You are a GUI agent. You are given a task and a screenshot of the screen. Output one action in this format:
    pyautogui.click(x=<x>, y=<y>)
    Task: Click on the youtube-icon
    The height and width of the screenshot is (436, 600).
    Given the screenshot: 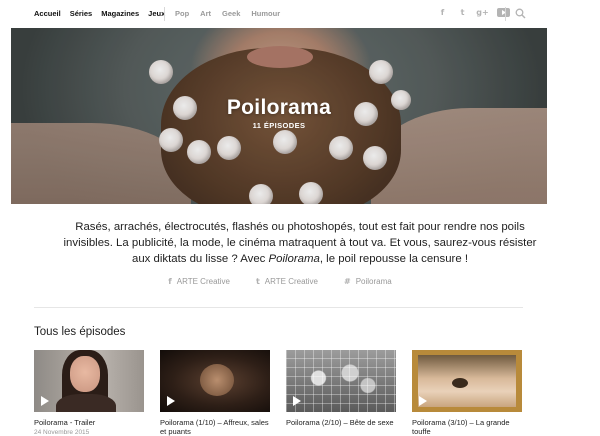 What is the action you would take?
    pyautogui.click(x=503, y=12)
    